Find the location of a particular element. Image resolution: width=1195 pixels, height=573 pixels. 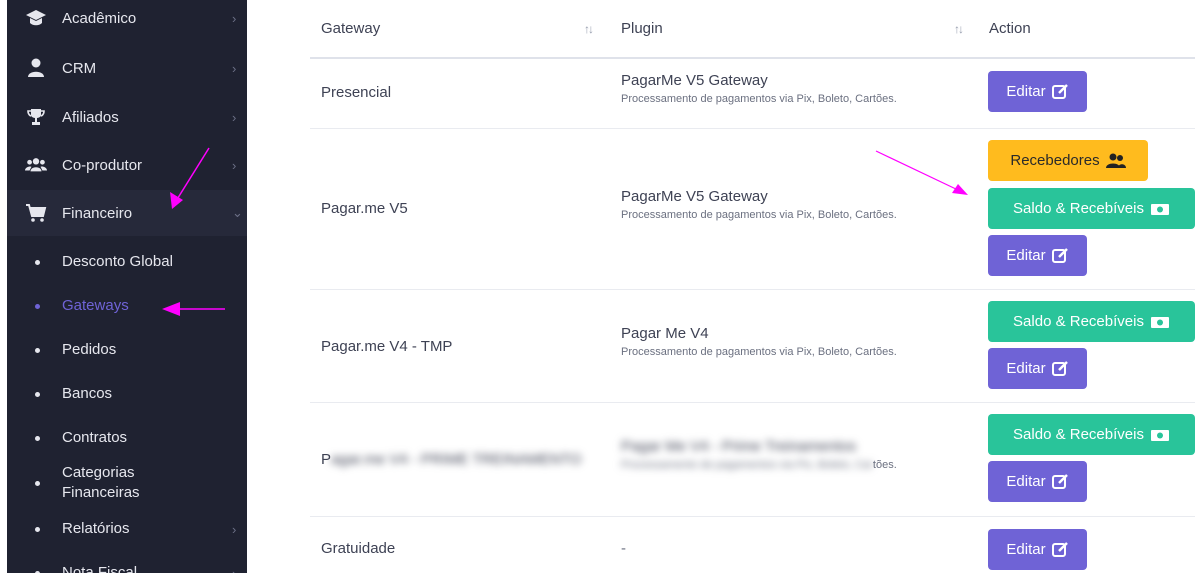

sidebar-subitem-label: Pedidos is located at coordinates (89, 349).